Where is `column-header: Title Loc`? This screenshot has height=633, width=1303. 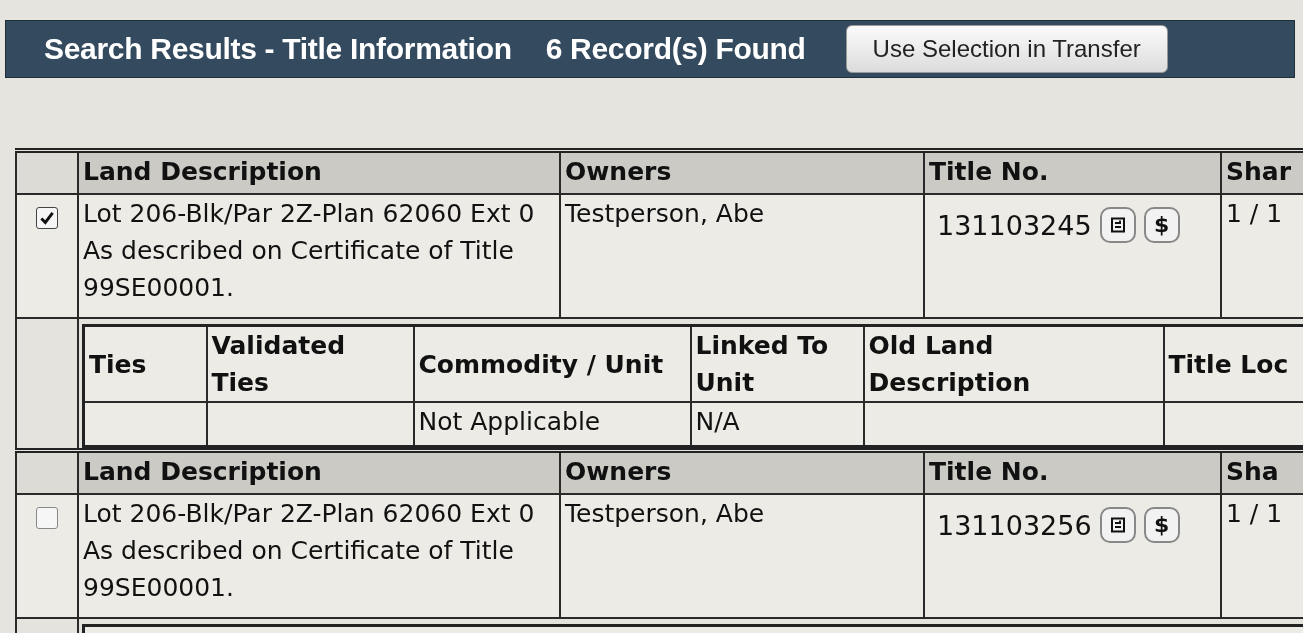 column-header: Title Loc is located at coordinates (1233, 363).